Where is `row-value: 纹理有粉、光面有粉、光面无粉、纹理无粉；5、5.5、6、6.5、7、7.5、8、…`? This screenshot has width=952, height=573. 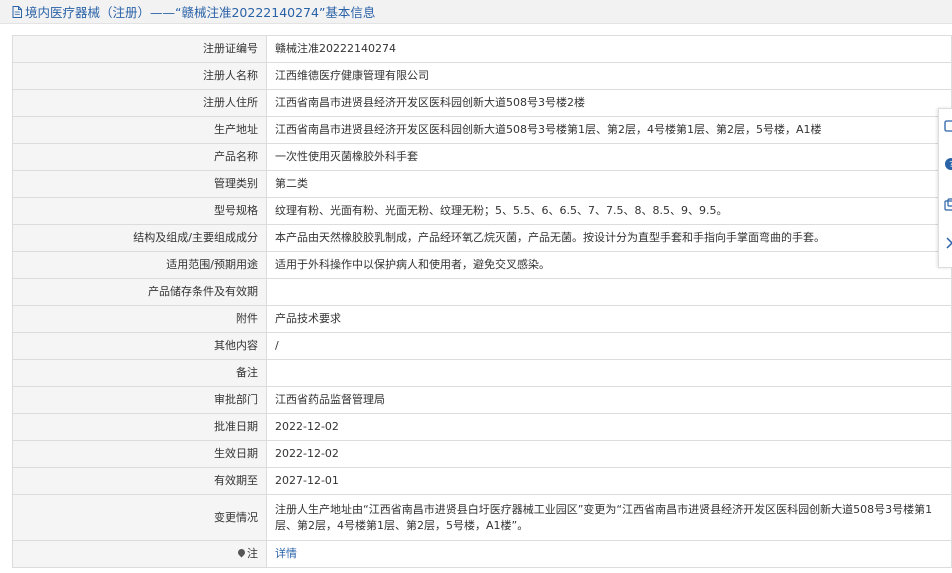 row-value: 纹理有粉、光面有粉、光面无粉、纹理无粉；5、5.5、6、6.5、7、7.5、8、… is located at coordinates (609, 211).